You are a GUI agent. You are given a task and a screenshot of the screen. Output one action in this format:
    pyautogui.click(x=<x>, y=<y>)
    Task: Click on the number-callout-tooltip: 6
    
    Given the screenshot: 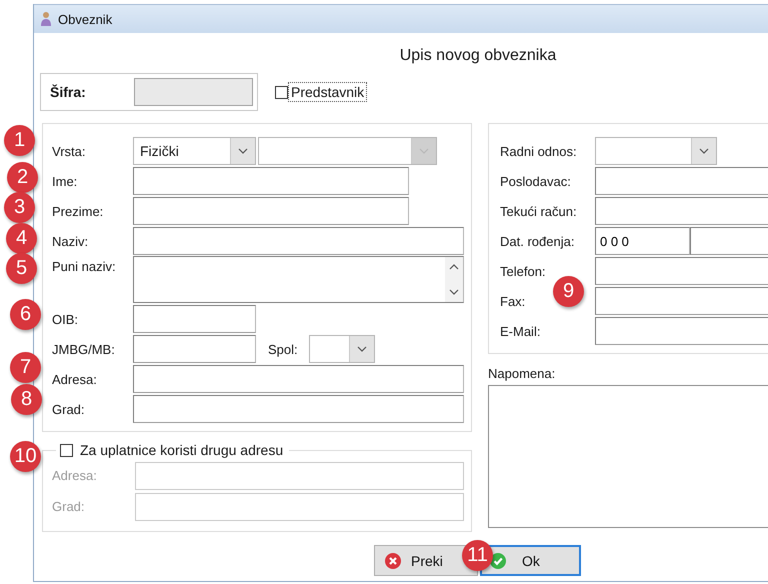 What is the action you would take?
    pyautogui.click(x=25, y=314)
    